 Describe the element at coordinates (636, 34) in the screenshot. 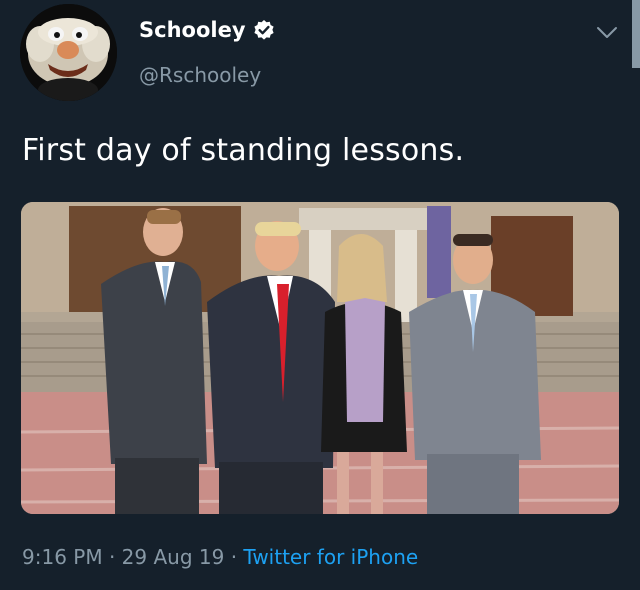

I see `scrollbar` at that location.